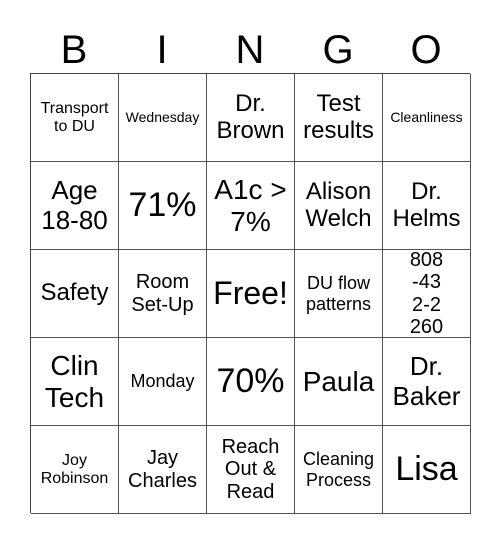 The image size is (500, 544). What do you see at coordinates (427, 470) in the screenshot?
I see `bingo-cell: Lisa` at bounding box center [427, 470].